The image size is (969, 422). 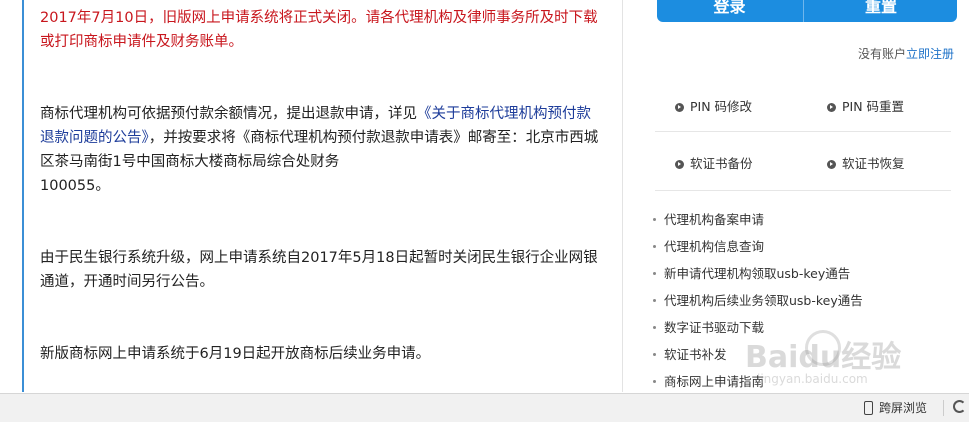 I want to click on list-item: 新申请代理机构领取usb-key通告, so click(x=751, y=272).